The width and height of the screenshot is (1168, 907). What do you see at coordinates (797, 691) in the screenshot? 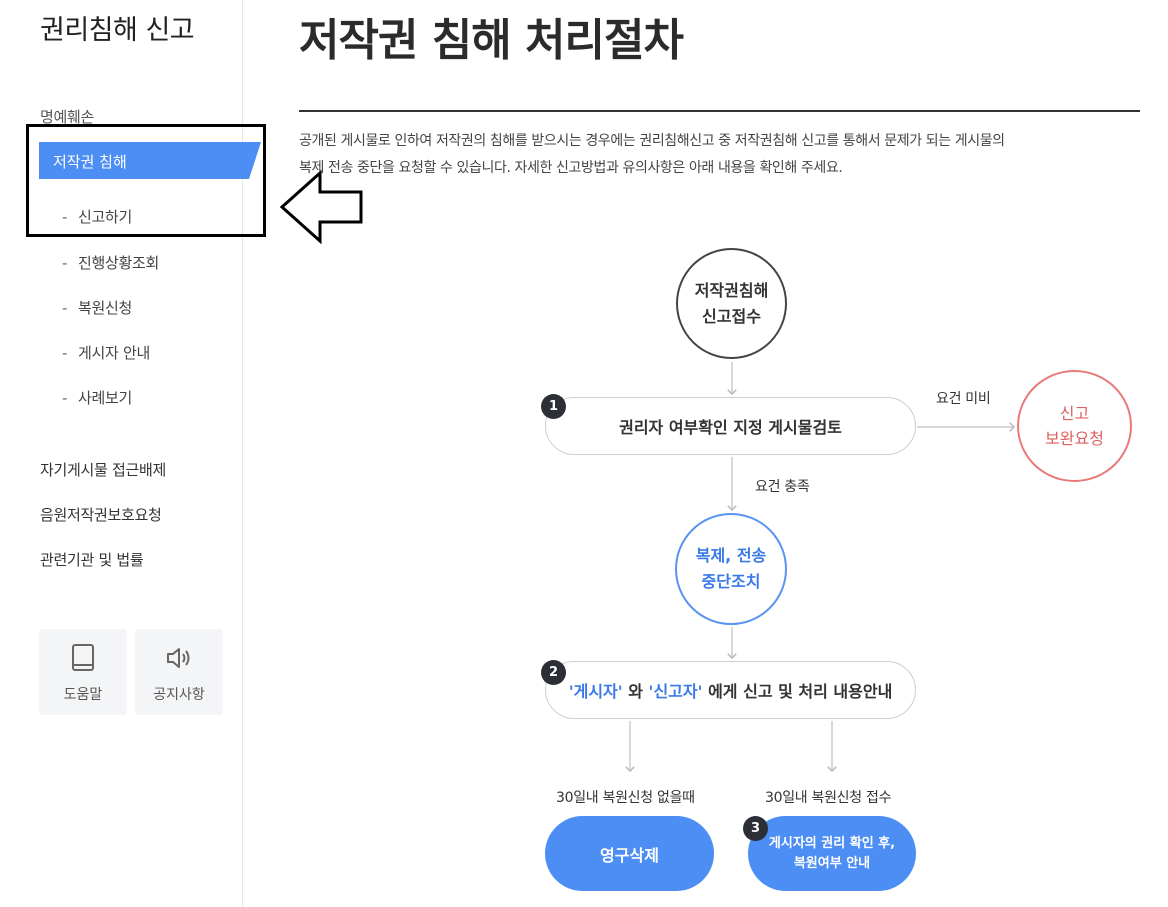
I see `flow-text: 에게 신고 및 처리 내용안내` at bounding box center [797, 691].